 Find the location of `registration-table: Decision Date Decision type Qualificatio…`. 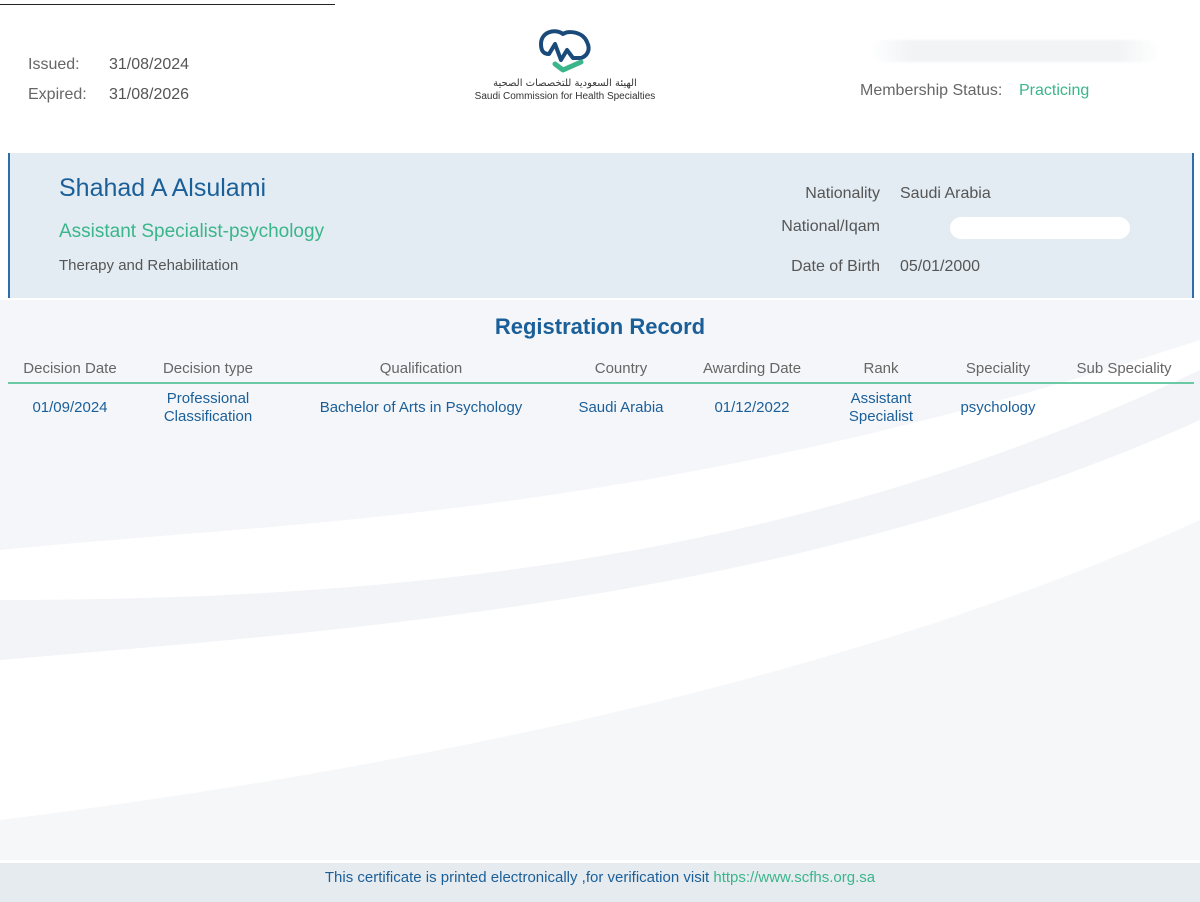

registration-table: Decision Date Decision type Qualificatio… is located at coordinates (601, 393).